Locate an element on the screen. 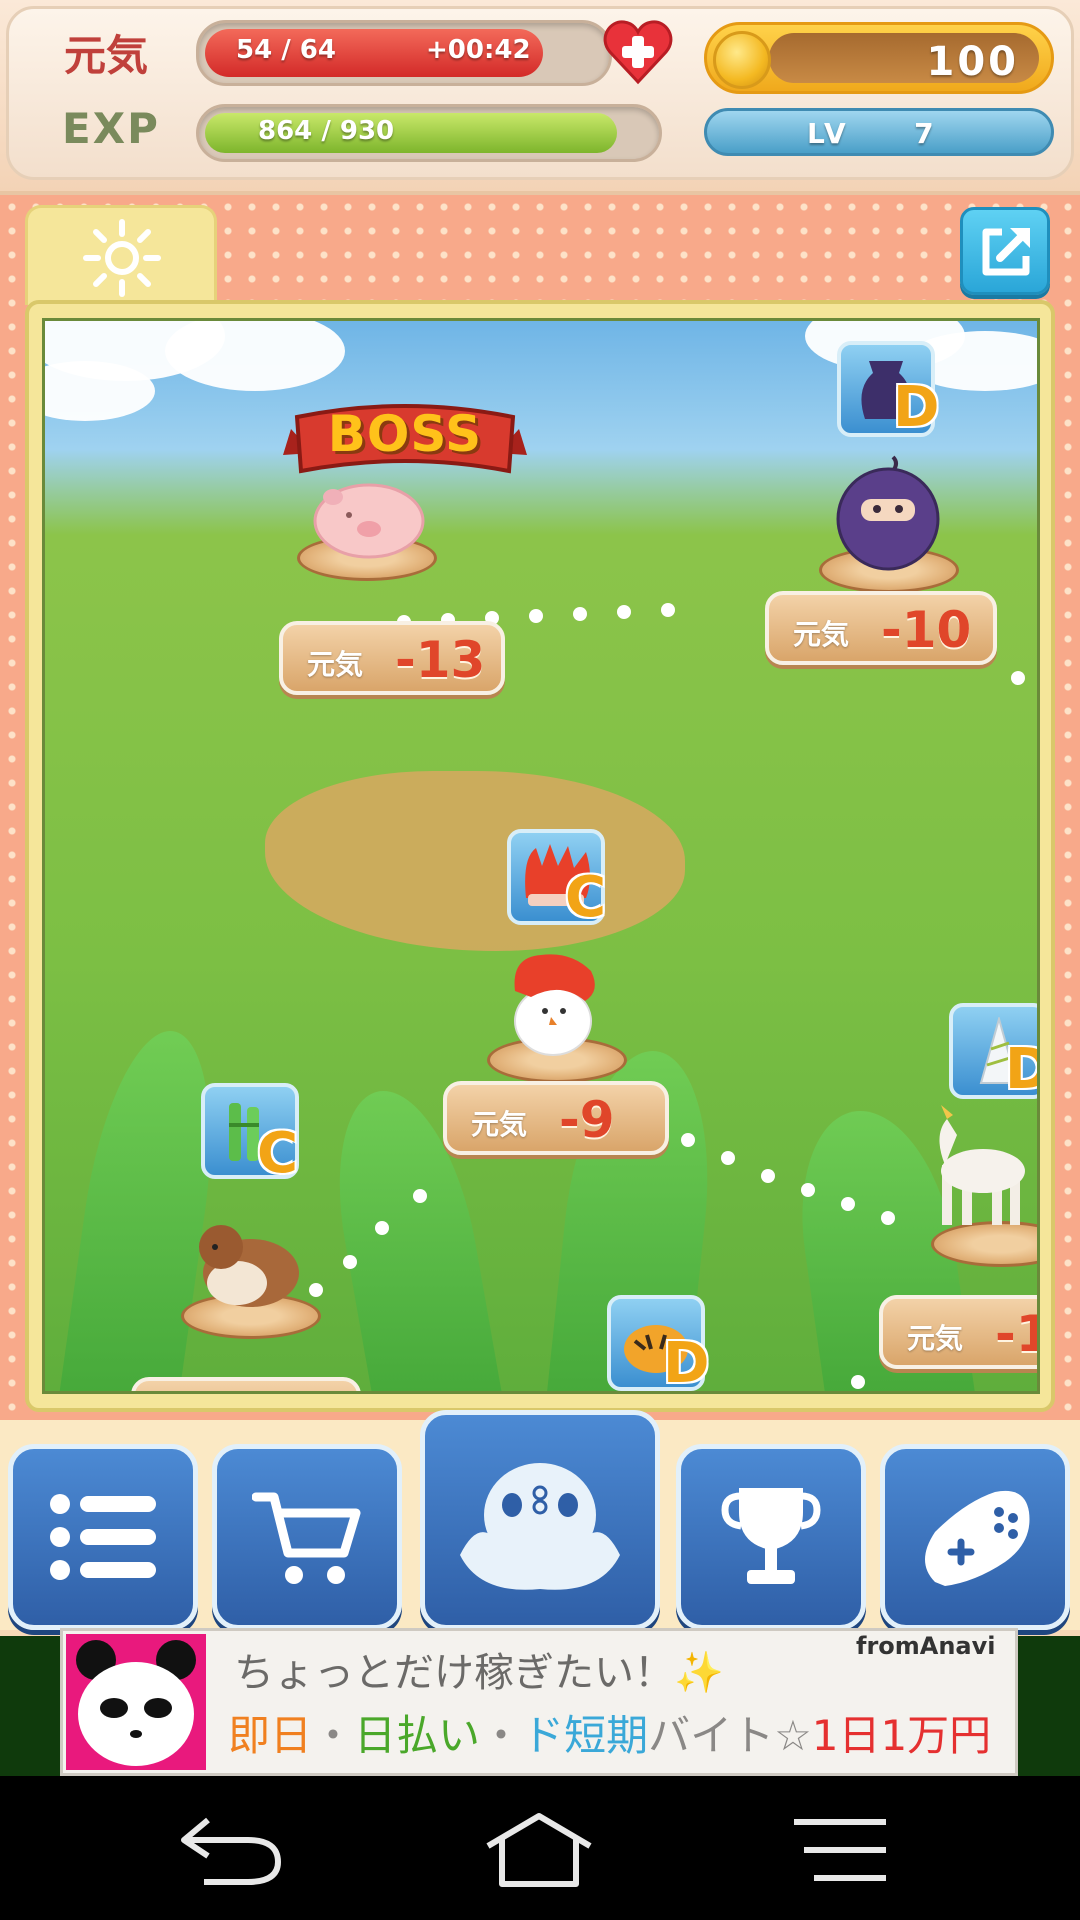 The width and height of the screenshot is (1080, 1920). gamepad-icon is located at coordinates (977, 1538).